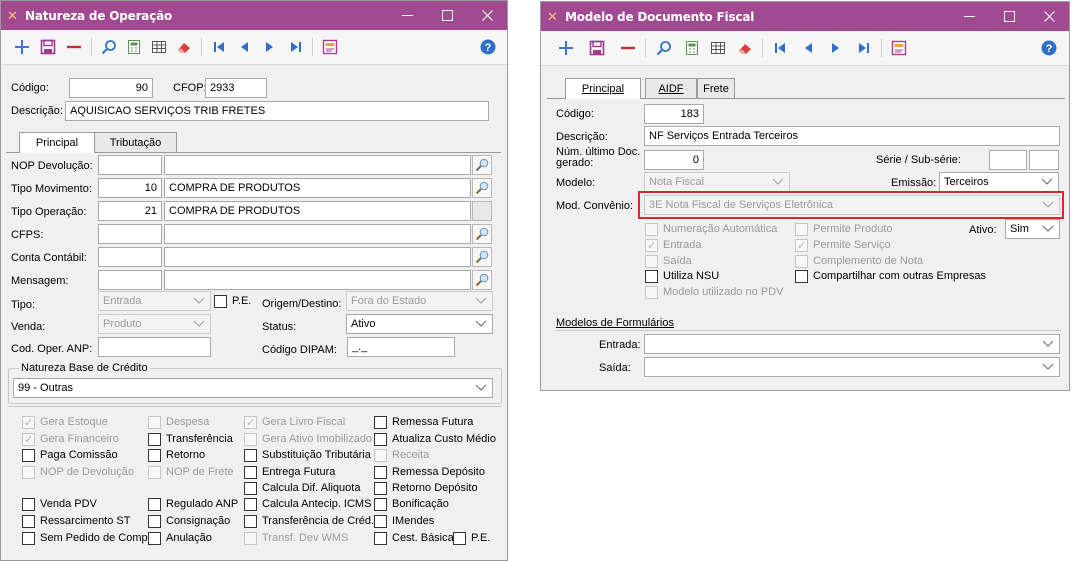 This screenshot has width=1091, height=561. What do you see at coordinates (401, 455) in the screenshot?
I see `receita-checkbox: Receita` at bounding box center [401, 455].